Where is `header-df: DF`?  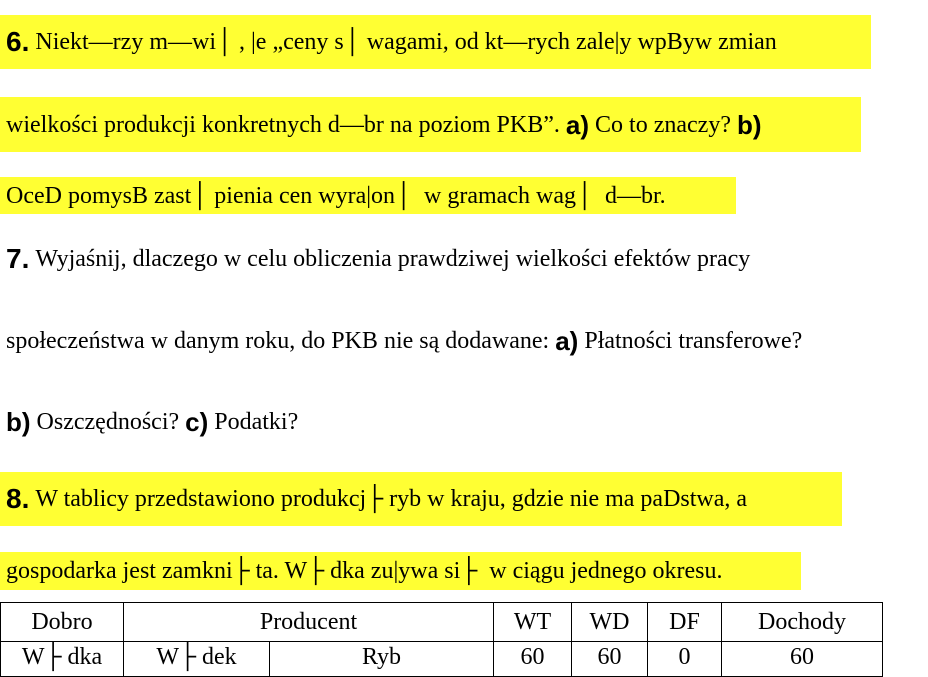
header-df: DF is located at coordinates (684, 622).